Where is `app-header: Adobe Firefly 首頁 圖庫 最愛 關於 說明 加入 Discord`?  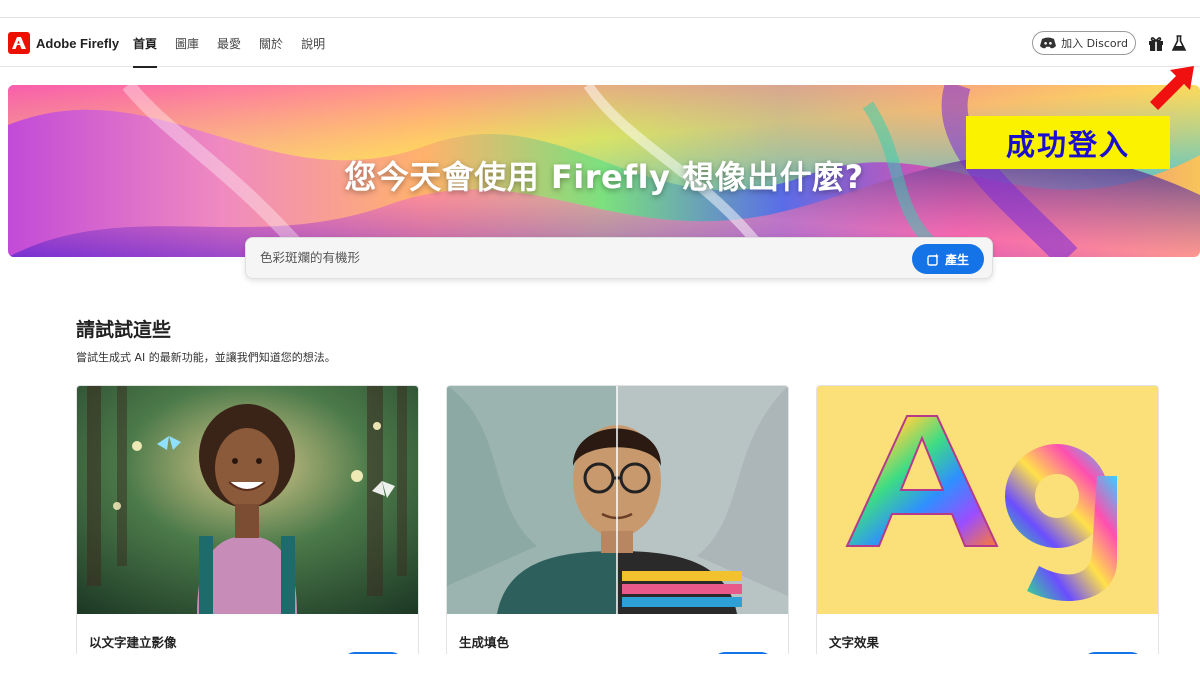 app-header: Adobe Firefly 首頁 圖庫 最愛 關於 說明 加入 Discord is located at coordinates (600, 43).